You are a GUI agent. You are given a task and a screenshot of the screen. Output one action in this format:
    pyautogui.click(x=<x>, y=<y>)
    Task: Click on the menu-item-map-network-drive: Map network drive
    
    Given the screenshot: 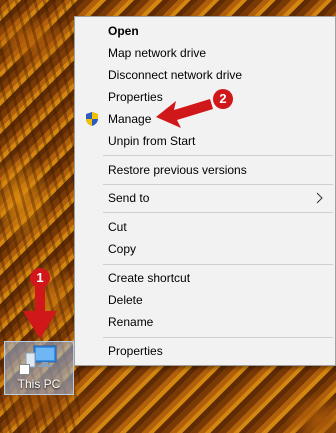 What is the action you would take?
    pyautogui.click(x=205, y=53)
    